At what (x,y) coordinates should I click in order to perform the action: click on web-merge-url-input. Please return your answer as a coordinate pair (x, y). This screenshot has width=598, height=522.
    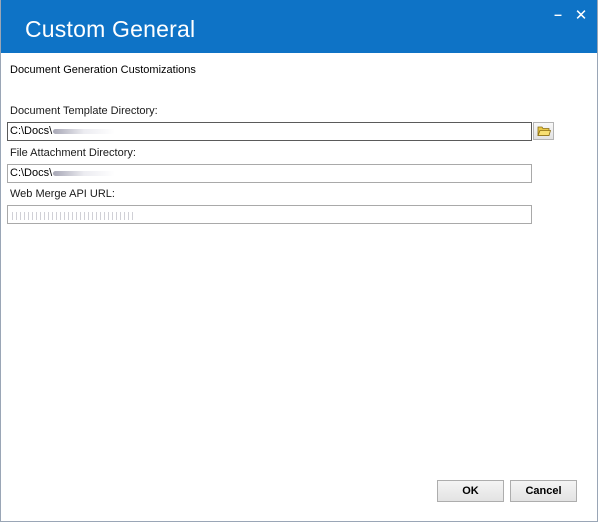
    Looking at the image, I should click on (269, 214).